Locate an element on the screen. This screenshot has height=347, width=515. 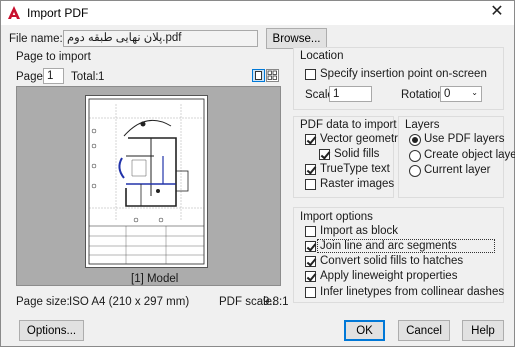
raster-images-checkbox is located at coordinates (310, 184).